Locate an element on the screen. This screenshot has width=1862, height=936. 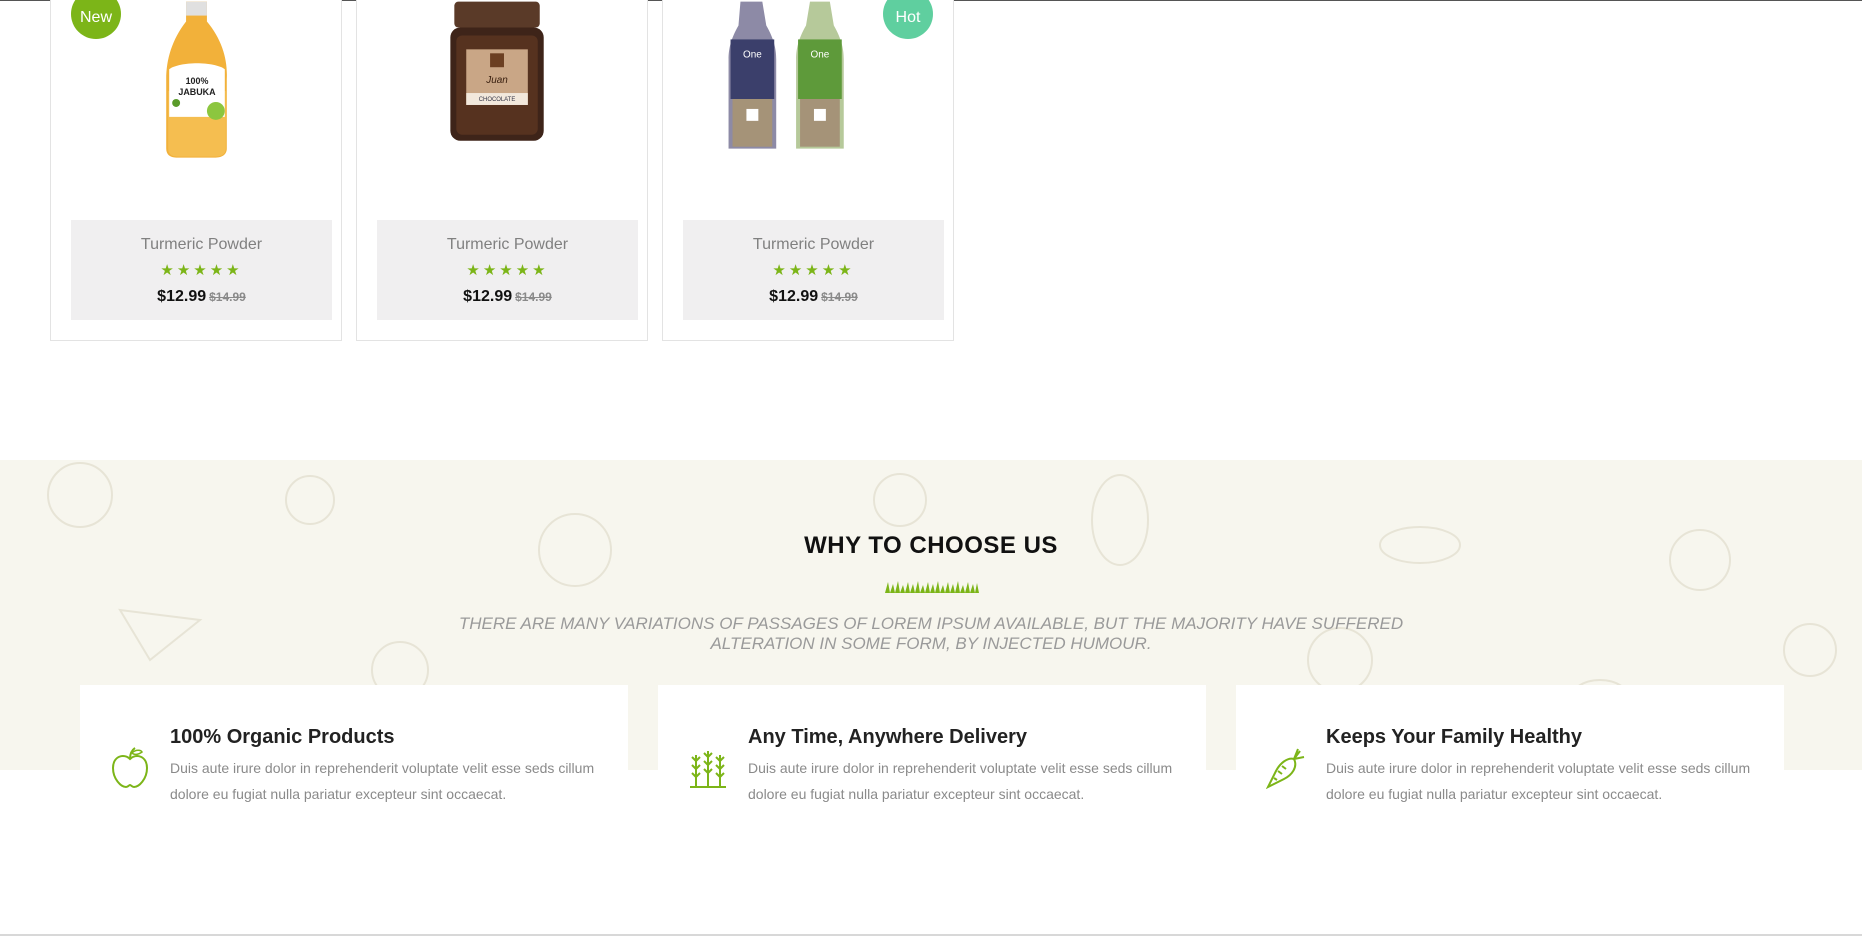
feature-title: Keeps Your Family Healthy is located at coordinates (1454, 737).